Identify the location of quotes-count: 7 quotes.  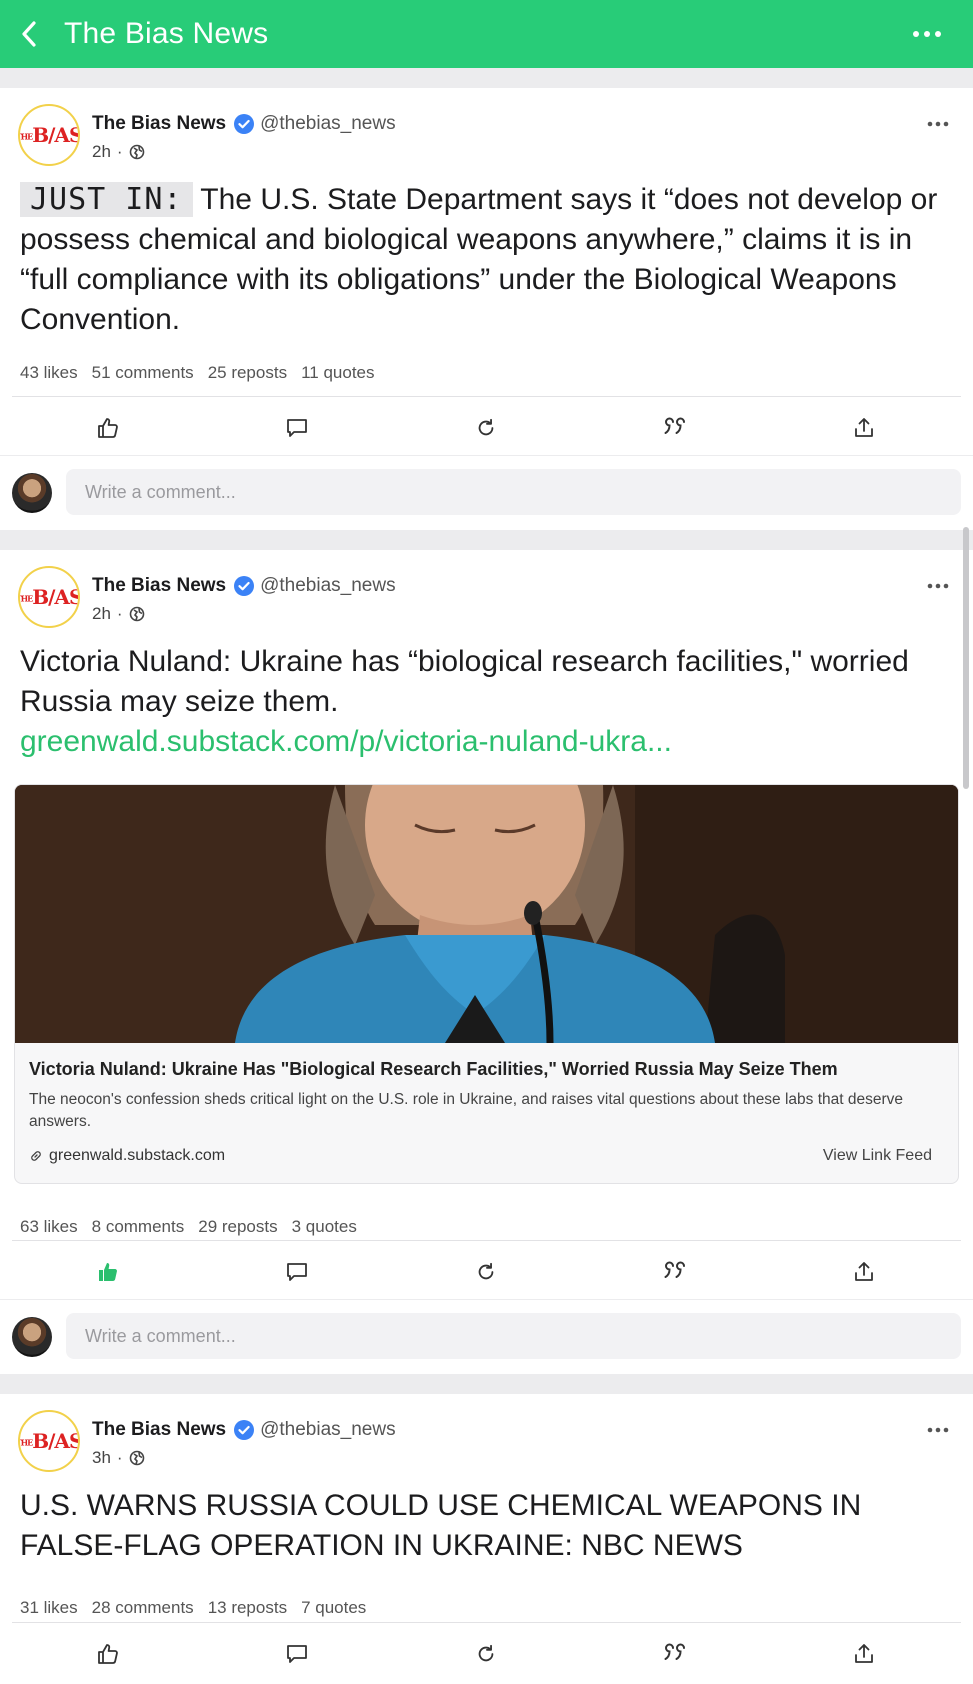
(333, 1608).